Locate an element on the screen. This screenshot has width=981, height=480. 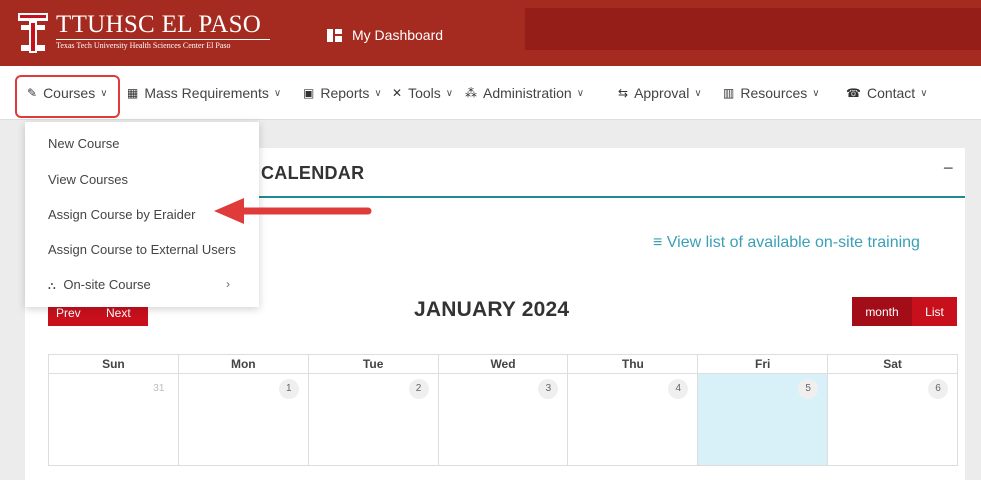
weekday-label: Thu is located at coordinates (632, 364).